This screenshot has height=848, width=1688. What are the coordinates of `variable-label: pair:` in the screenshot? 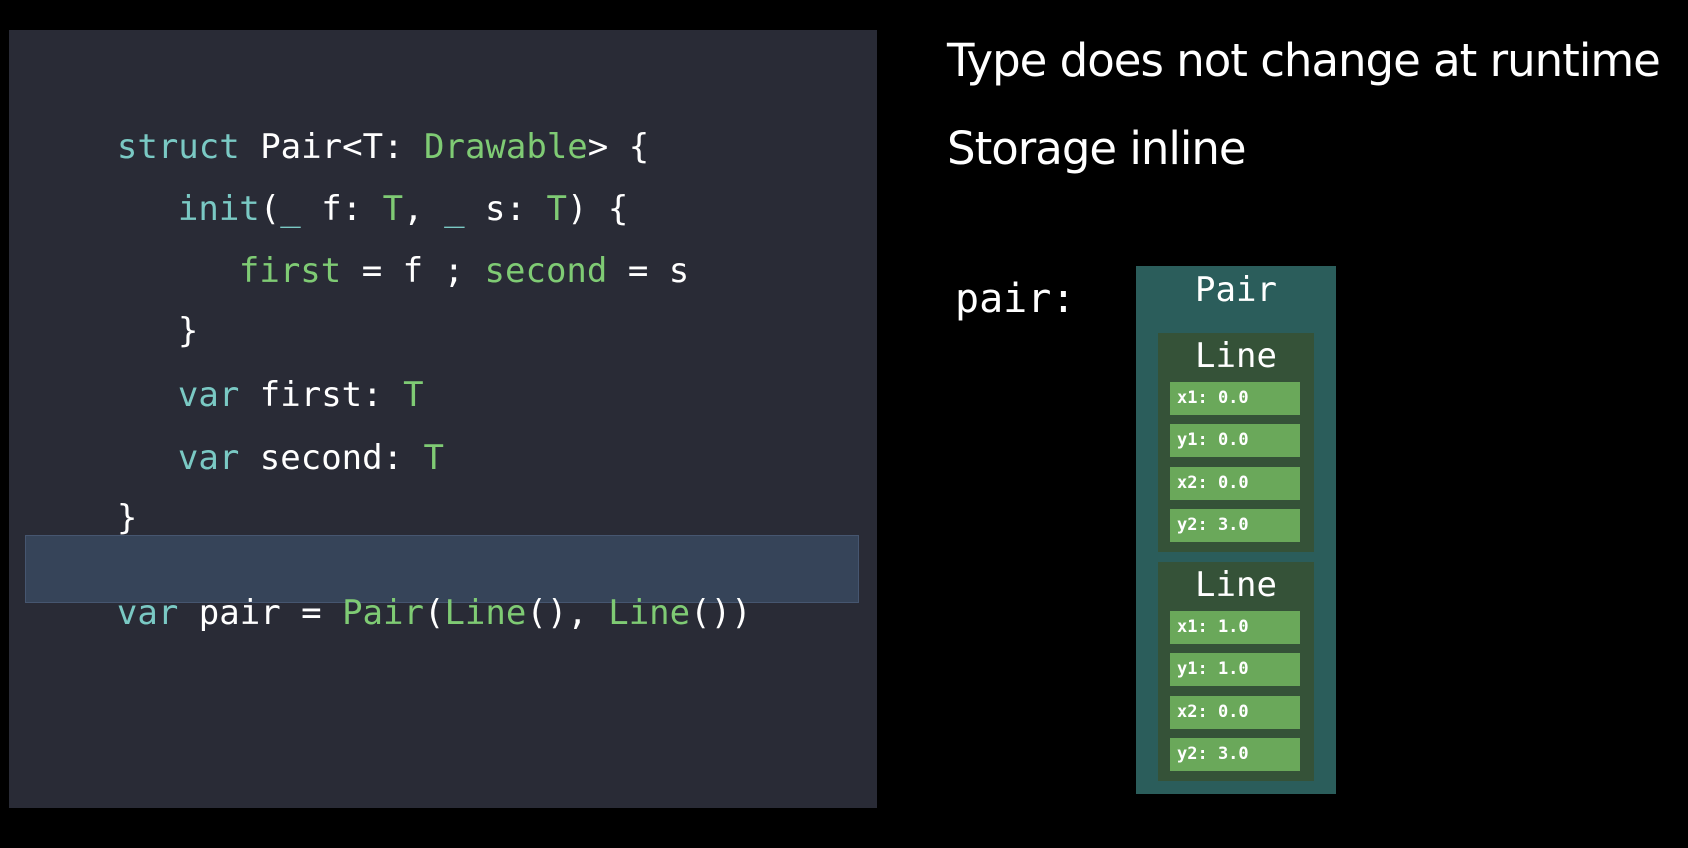 It's located at (1015, 299).